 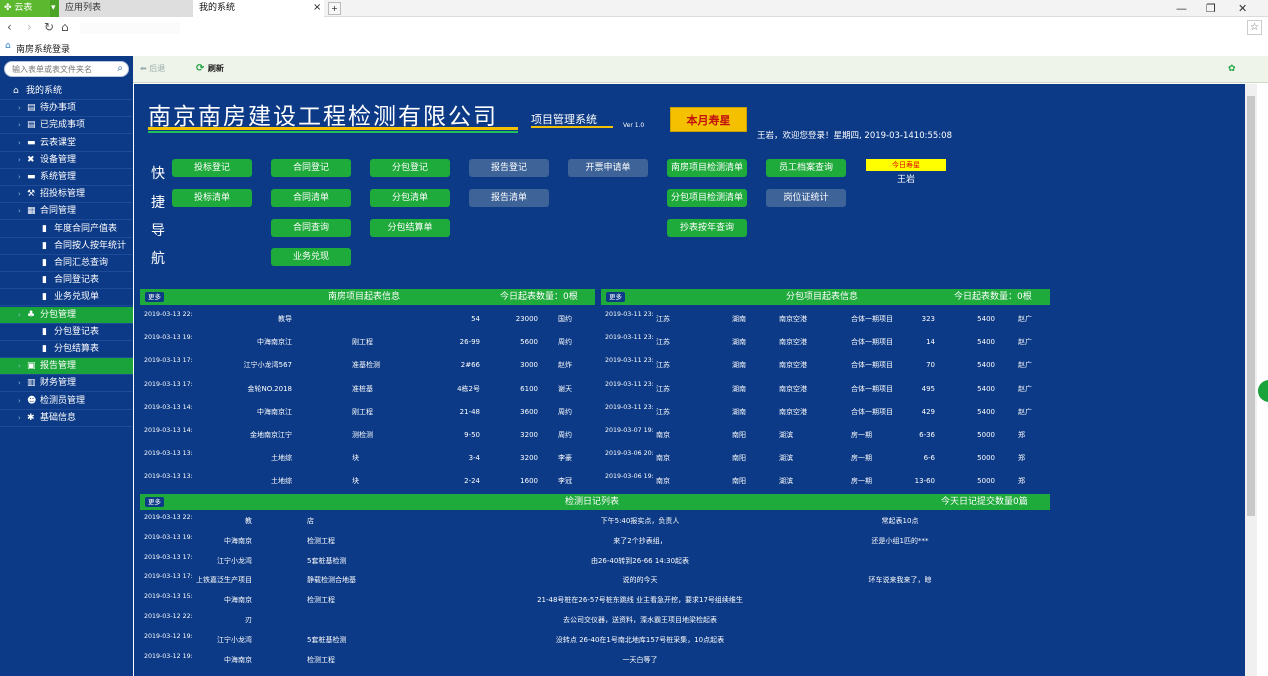 What do you see at coordinates (526, 319) in the screenshot?
I see `row-cell: 23000` at bounding box center [526, 319].